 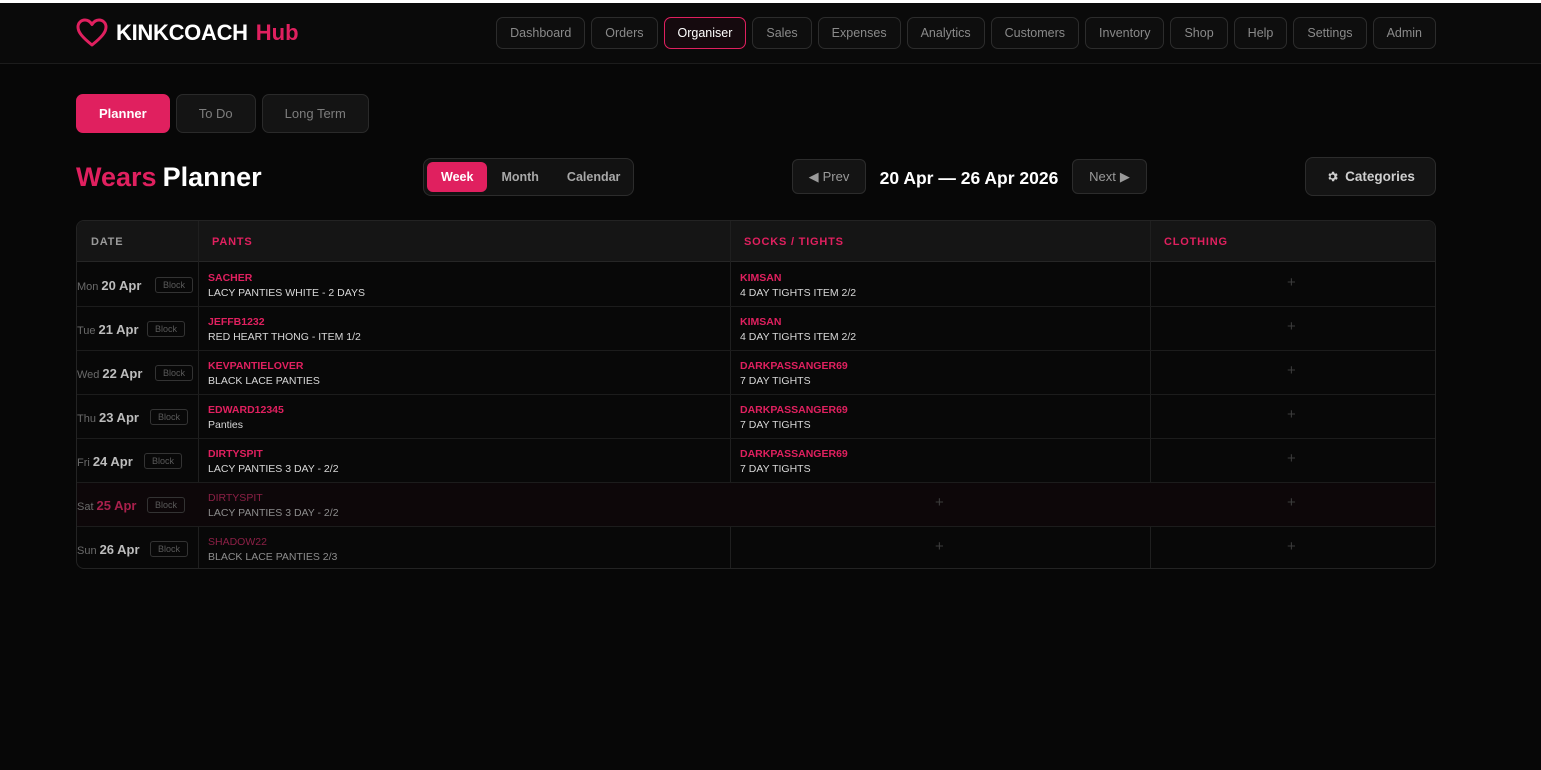 I want to click on logo: KINKCOACH Hub, so click(x=187, y=33).